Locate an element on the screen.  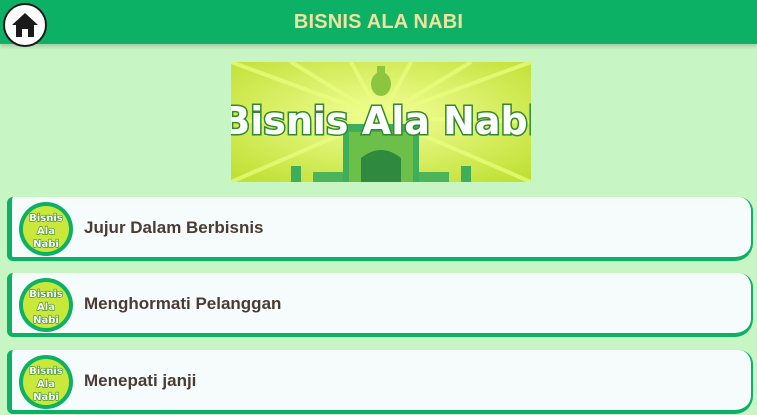
app-bar: BISNIS ALA NABI is located at coordinates (378, 23).